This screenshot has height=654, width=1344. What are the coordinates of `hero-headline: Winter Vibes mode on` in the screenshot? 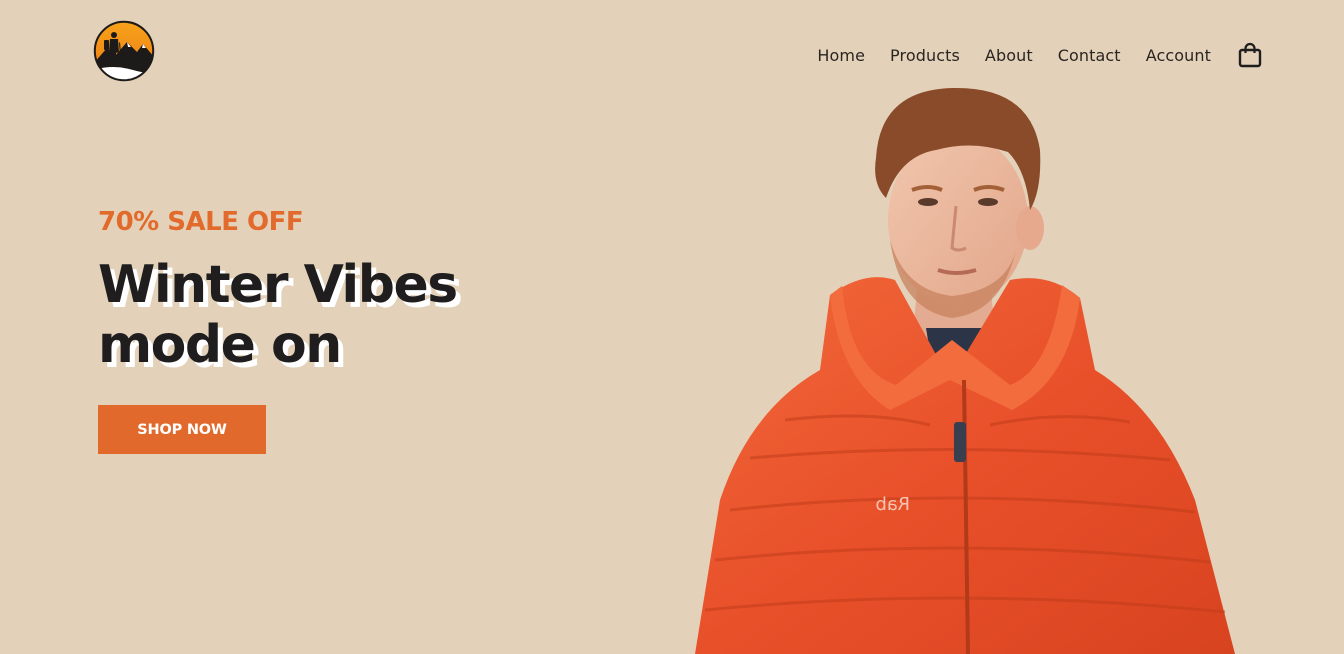 It's located at (278, 315).